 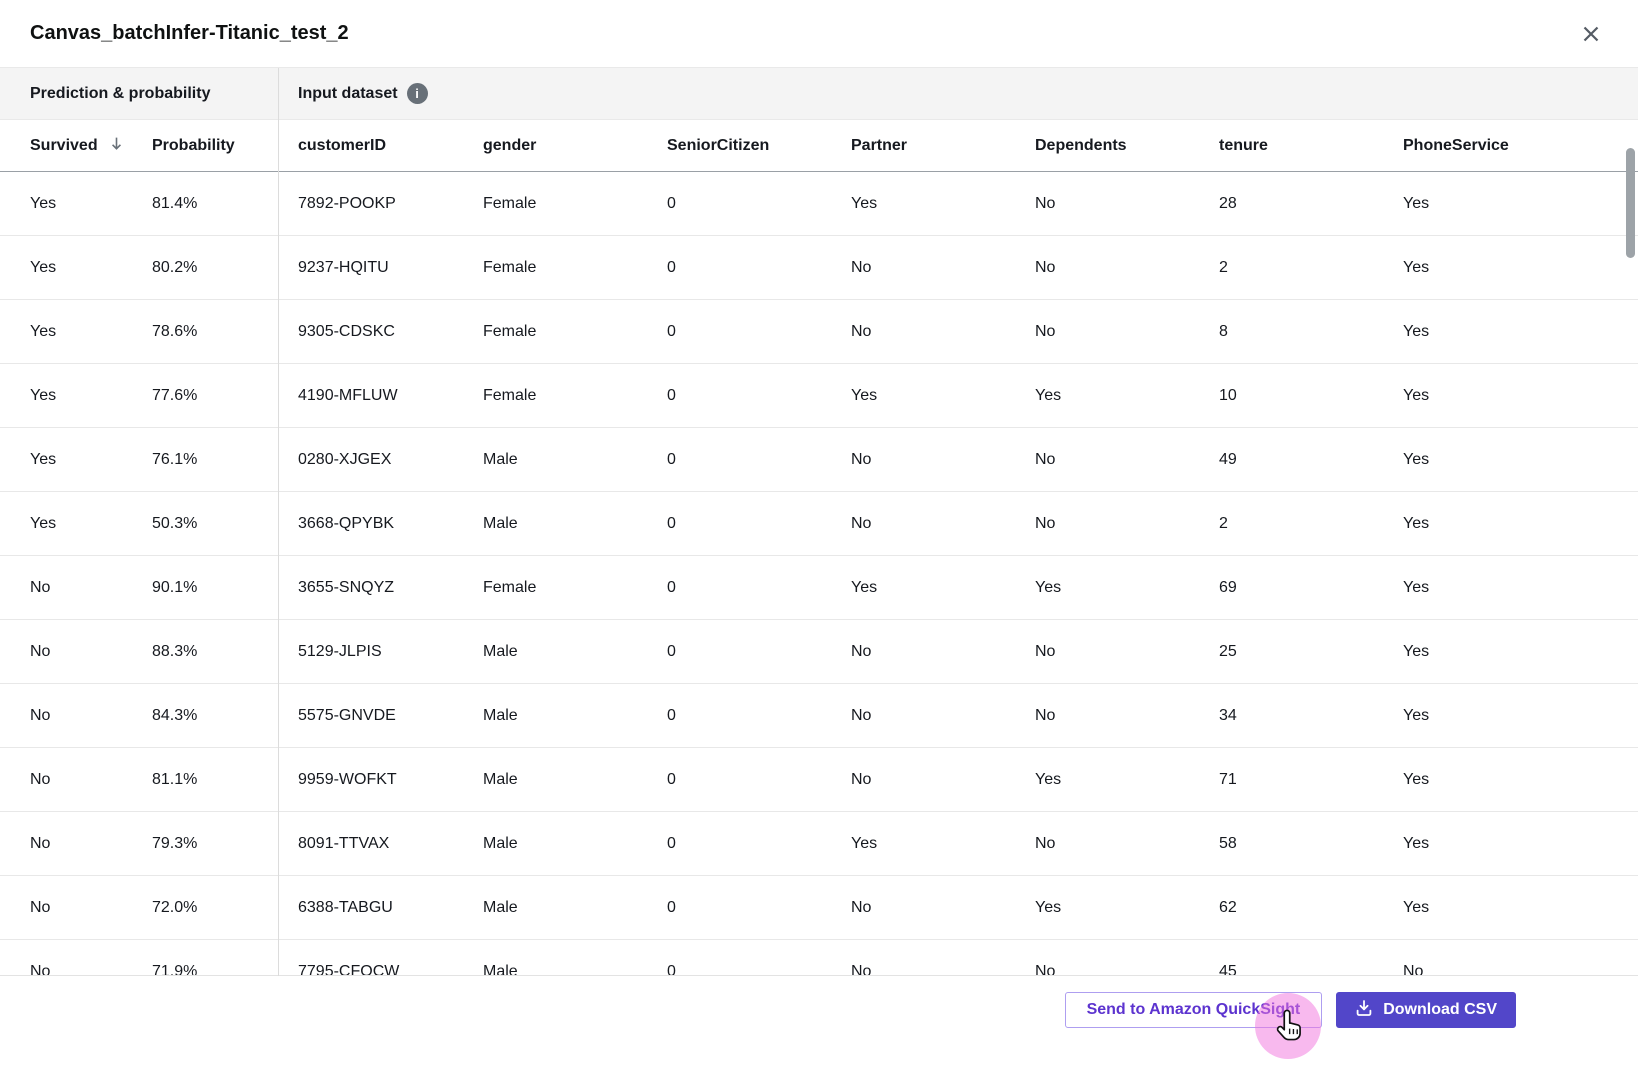 I want to click on column-header-survived: Survived, so click(x=91, y=146).